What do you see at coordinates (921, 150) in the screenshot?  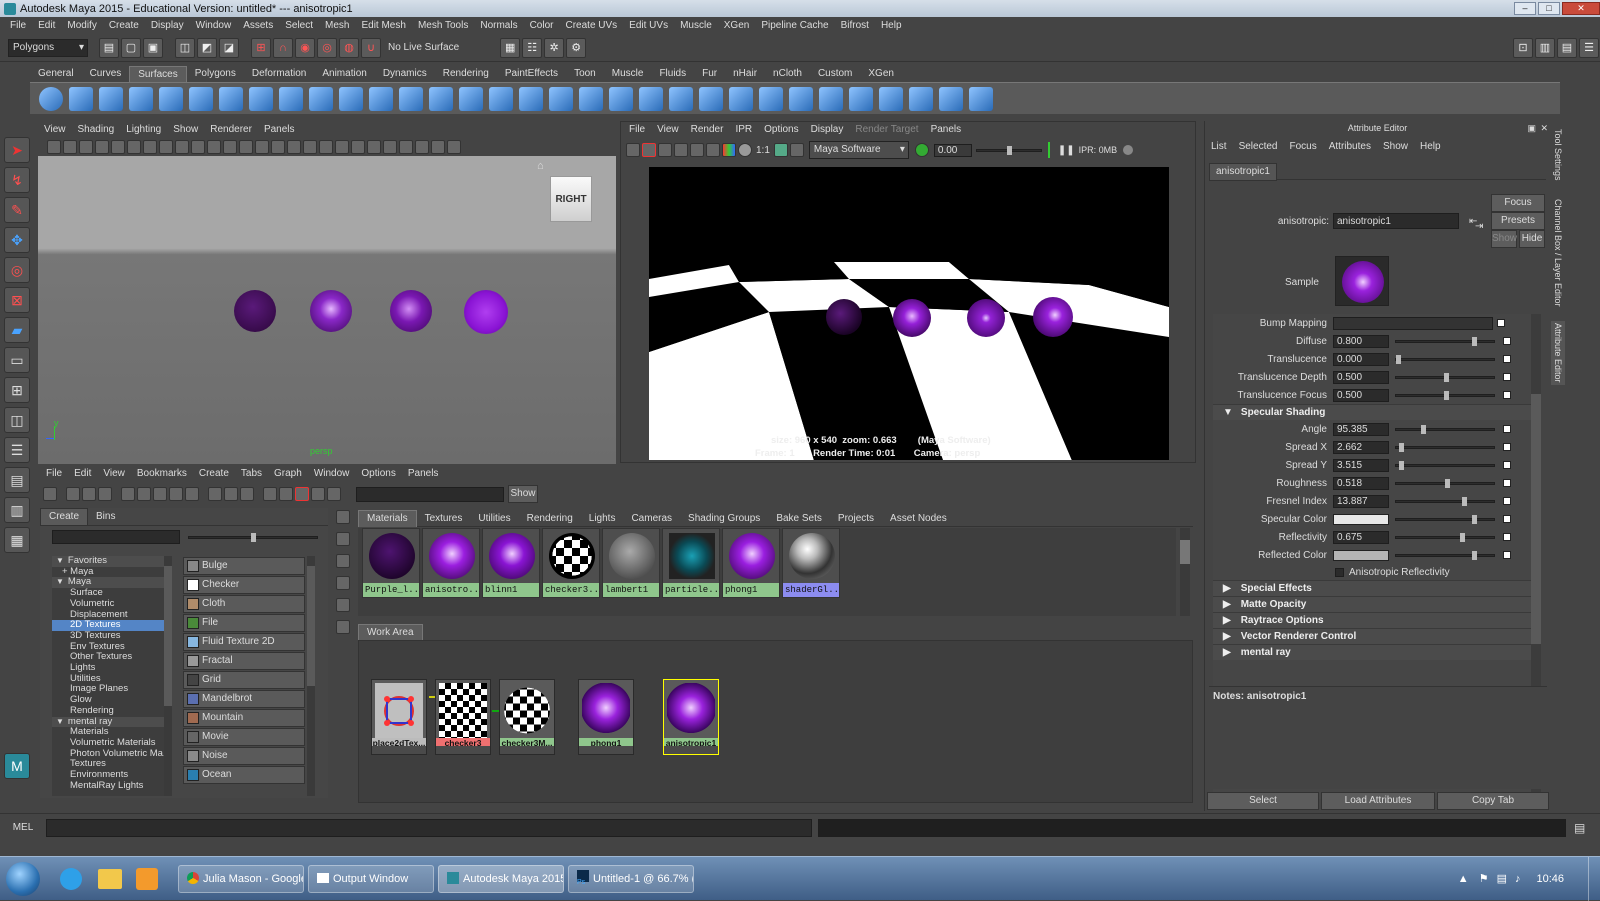 I see `exposure-icon` at bounding box center [921, 150].